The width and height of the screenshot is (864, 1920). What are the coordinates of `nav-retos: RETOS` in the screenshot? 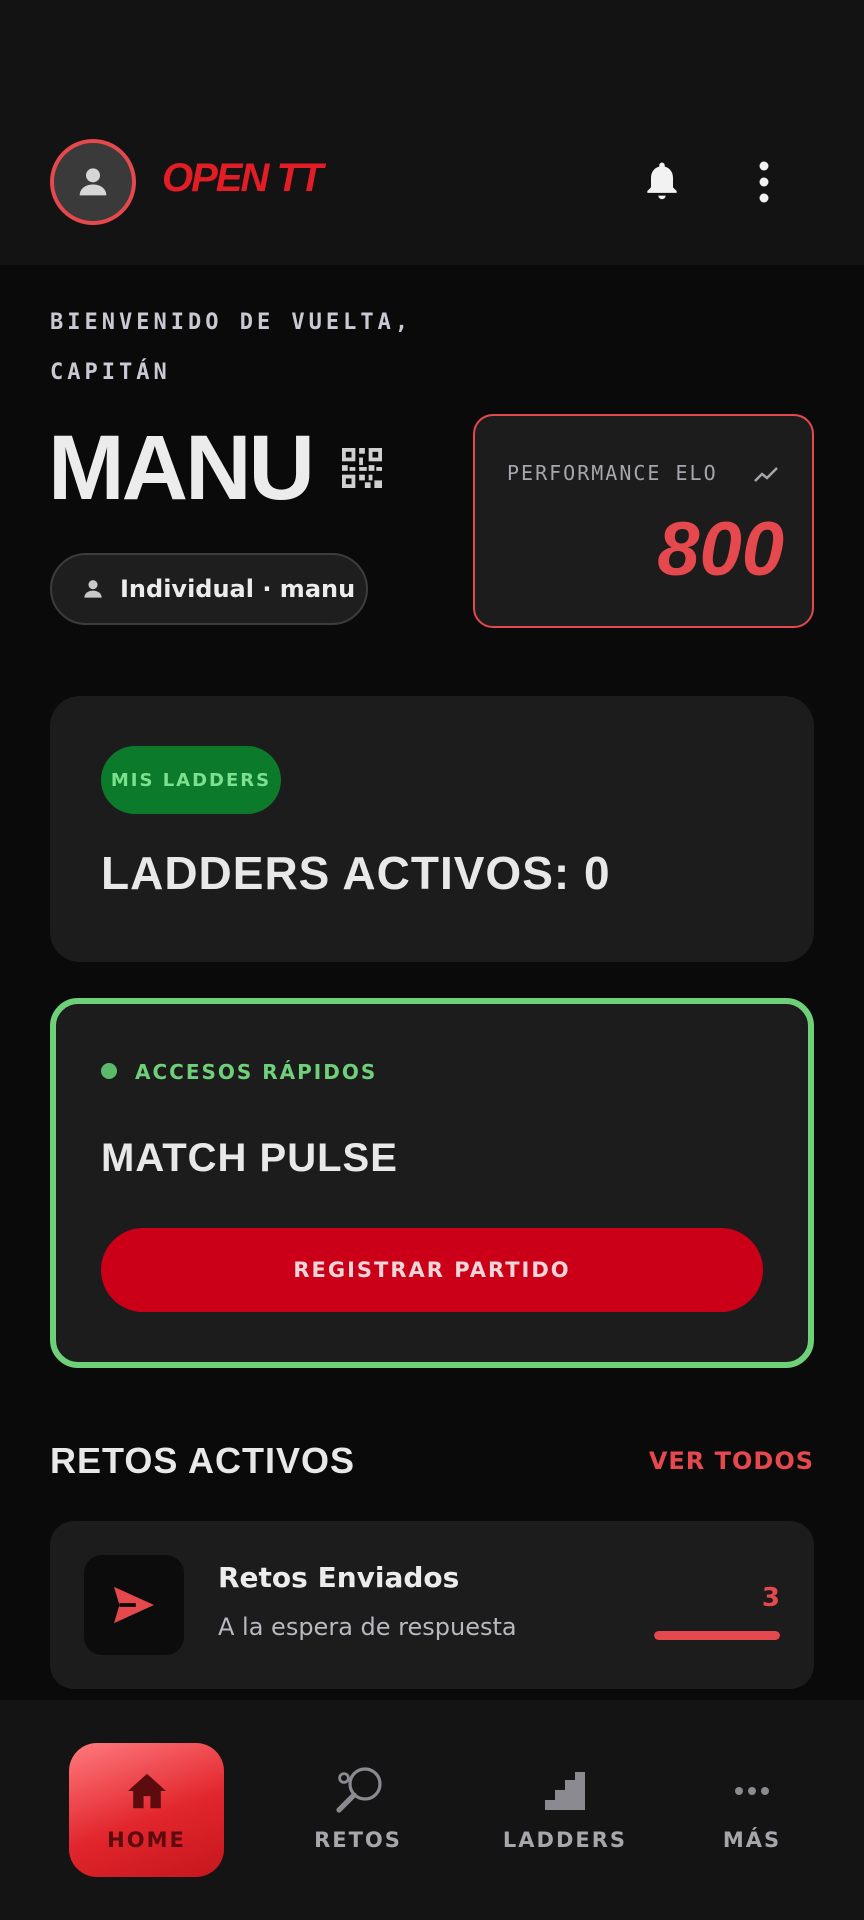 It's located at (358, 1810).